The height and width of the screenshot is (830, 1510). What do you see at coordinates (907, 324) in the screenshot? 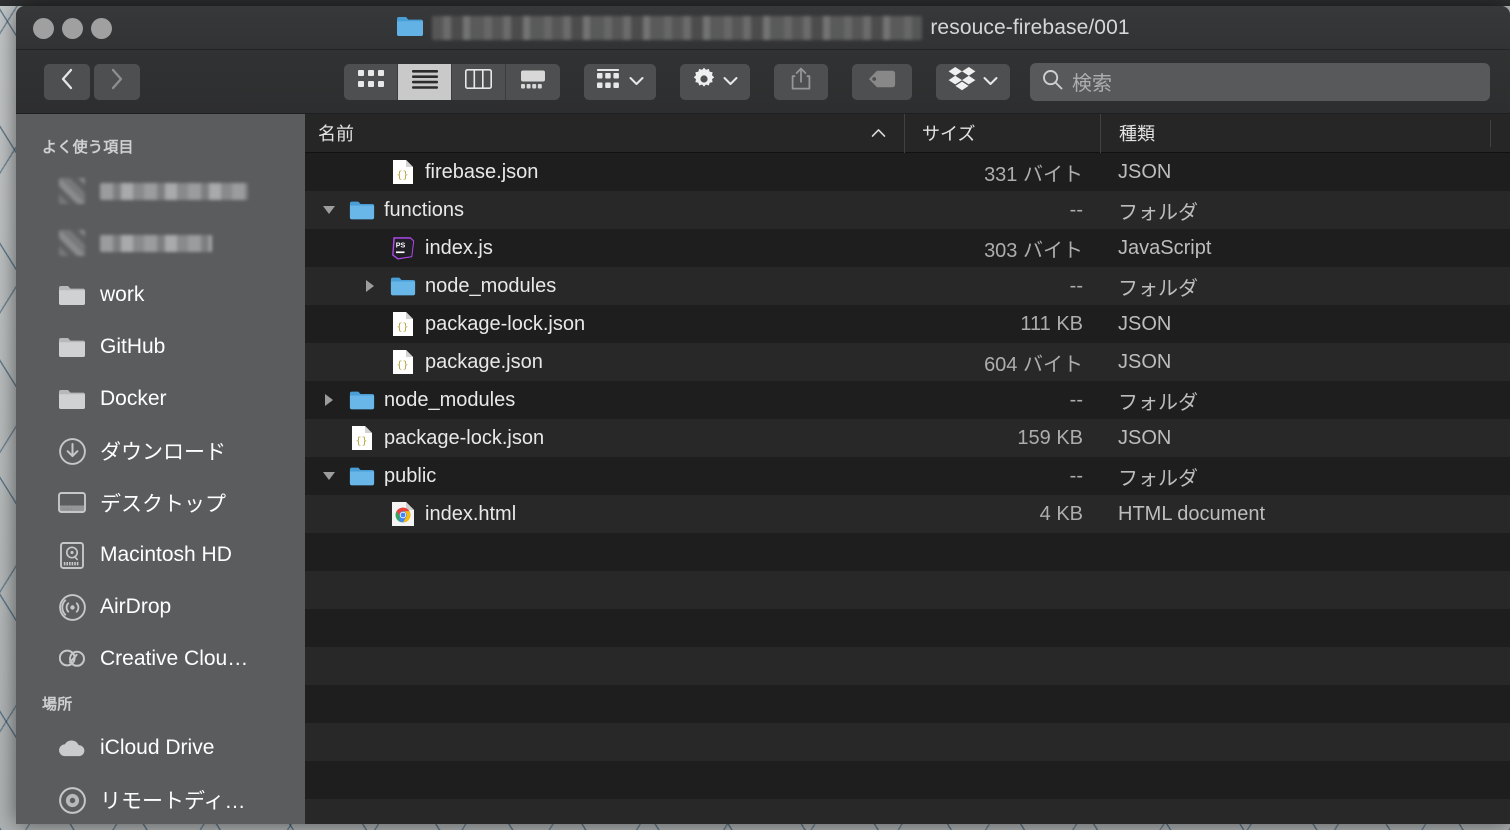
I see `table-row: {} package-lock.json 111 KB JSON` at bounding box center [907, 324].